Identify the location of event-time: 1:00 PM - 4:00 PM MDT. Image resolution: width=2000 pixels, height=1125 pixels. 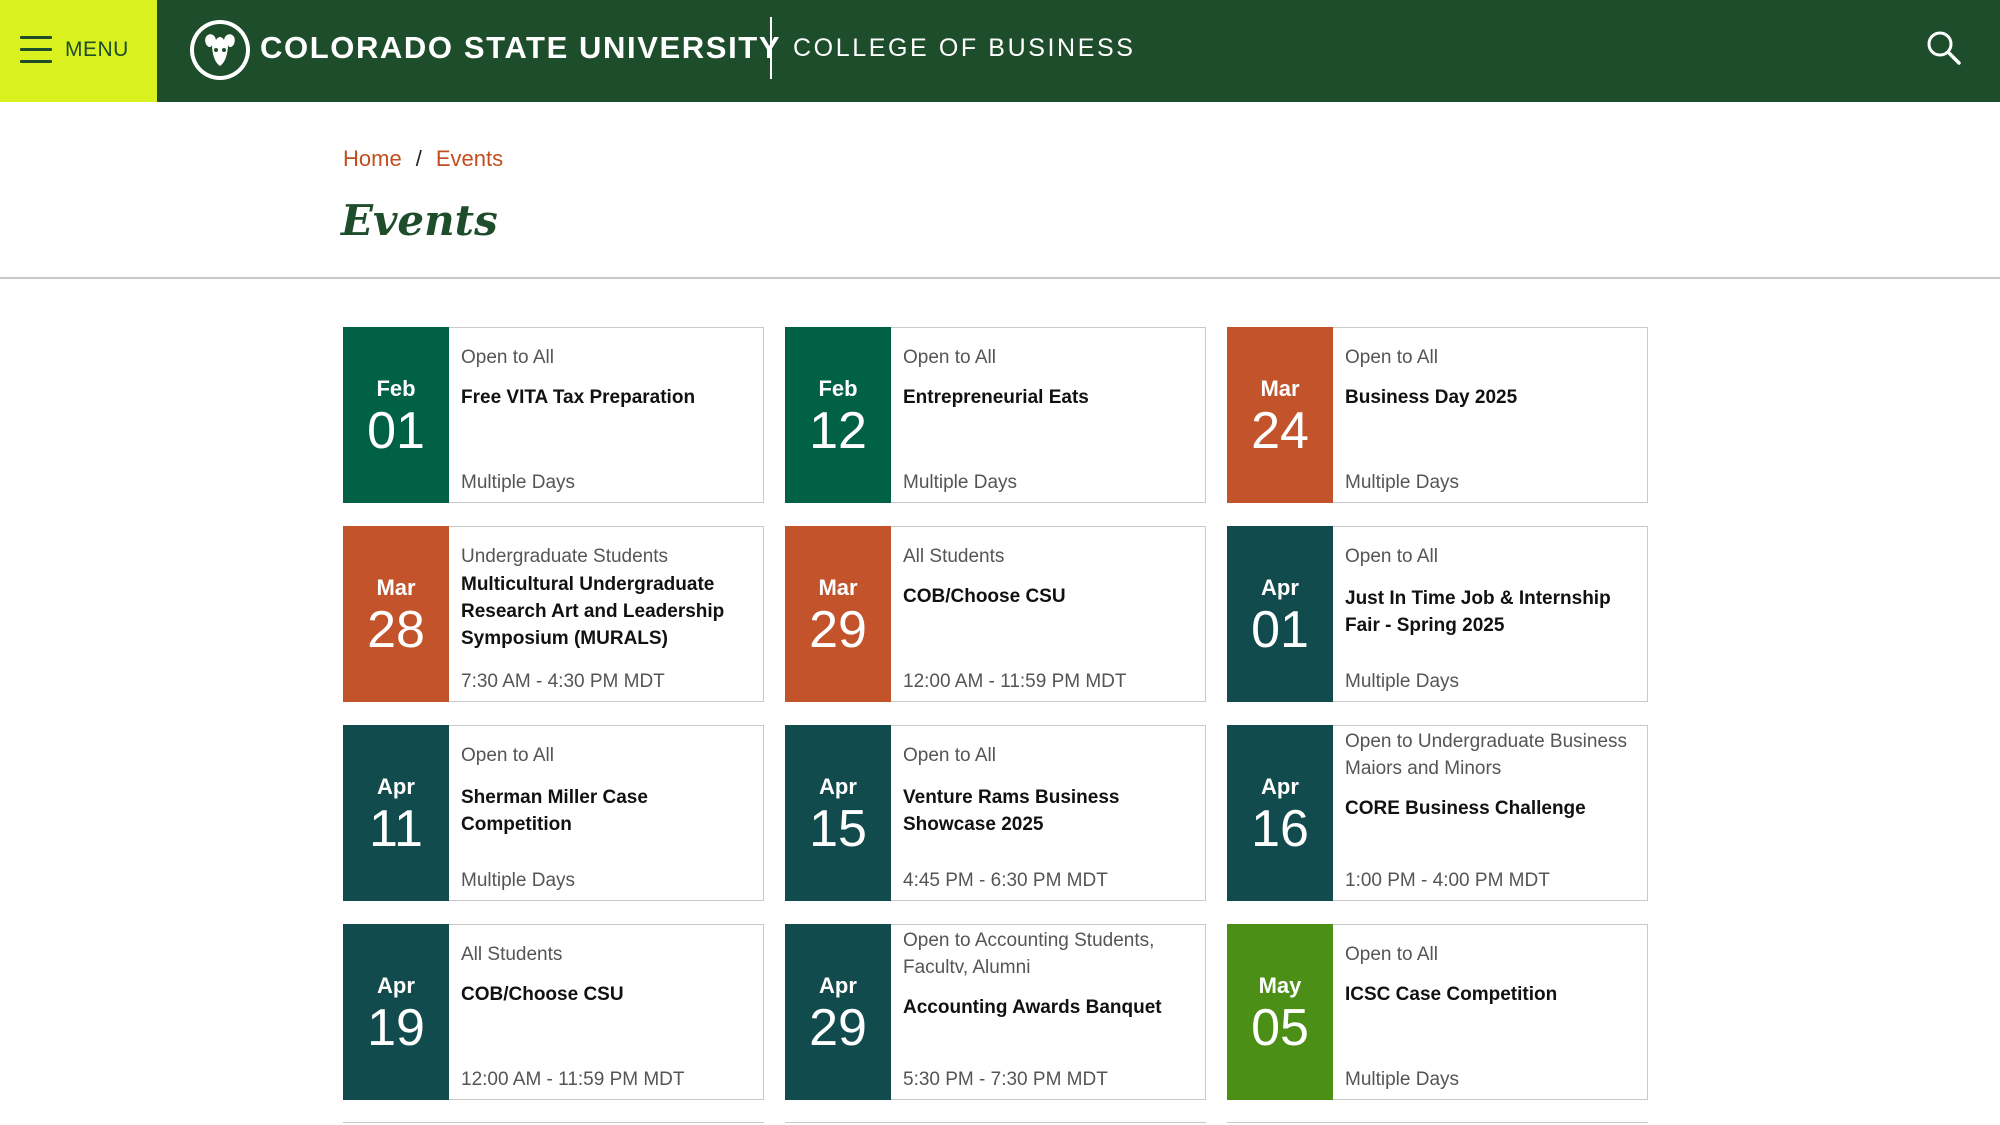
(1447, 880).